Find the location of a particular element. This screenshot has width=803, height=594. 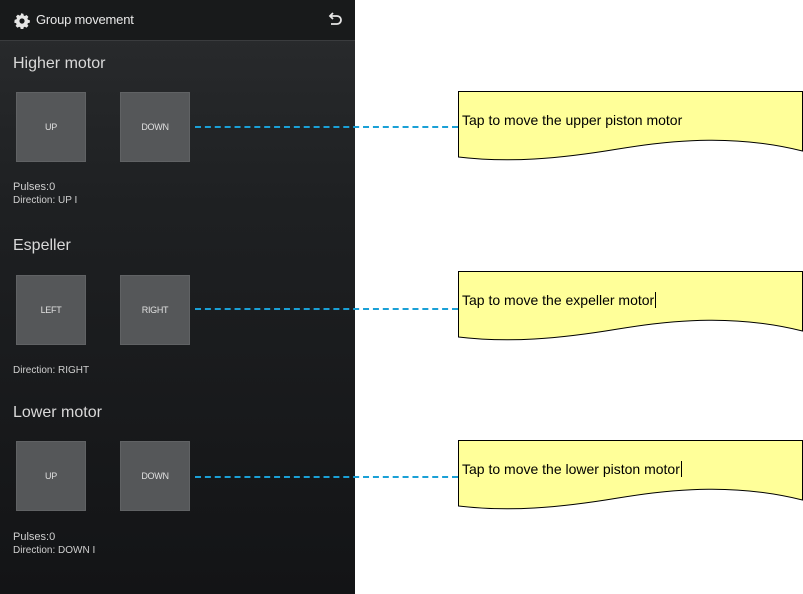

higher-motor-pulses: Pulses:0 is located at coordinates (34, 187).